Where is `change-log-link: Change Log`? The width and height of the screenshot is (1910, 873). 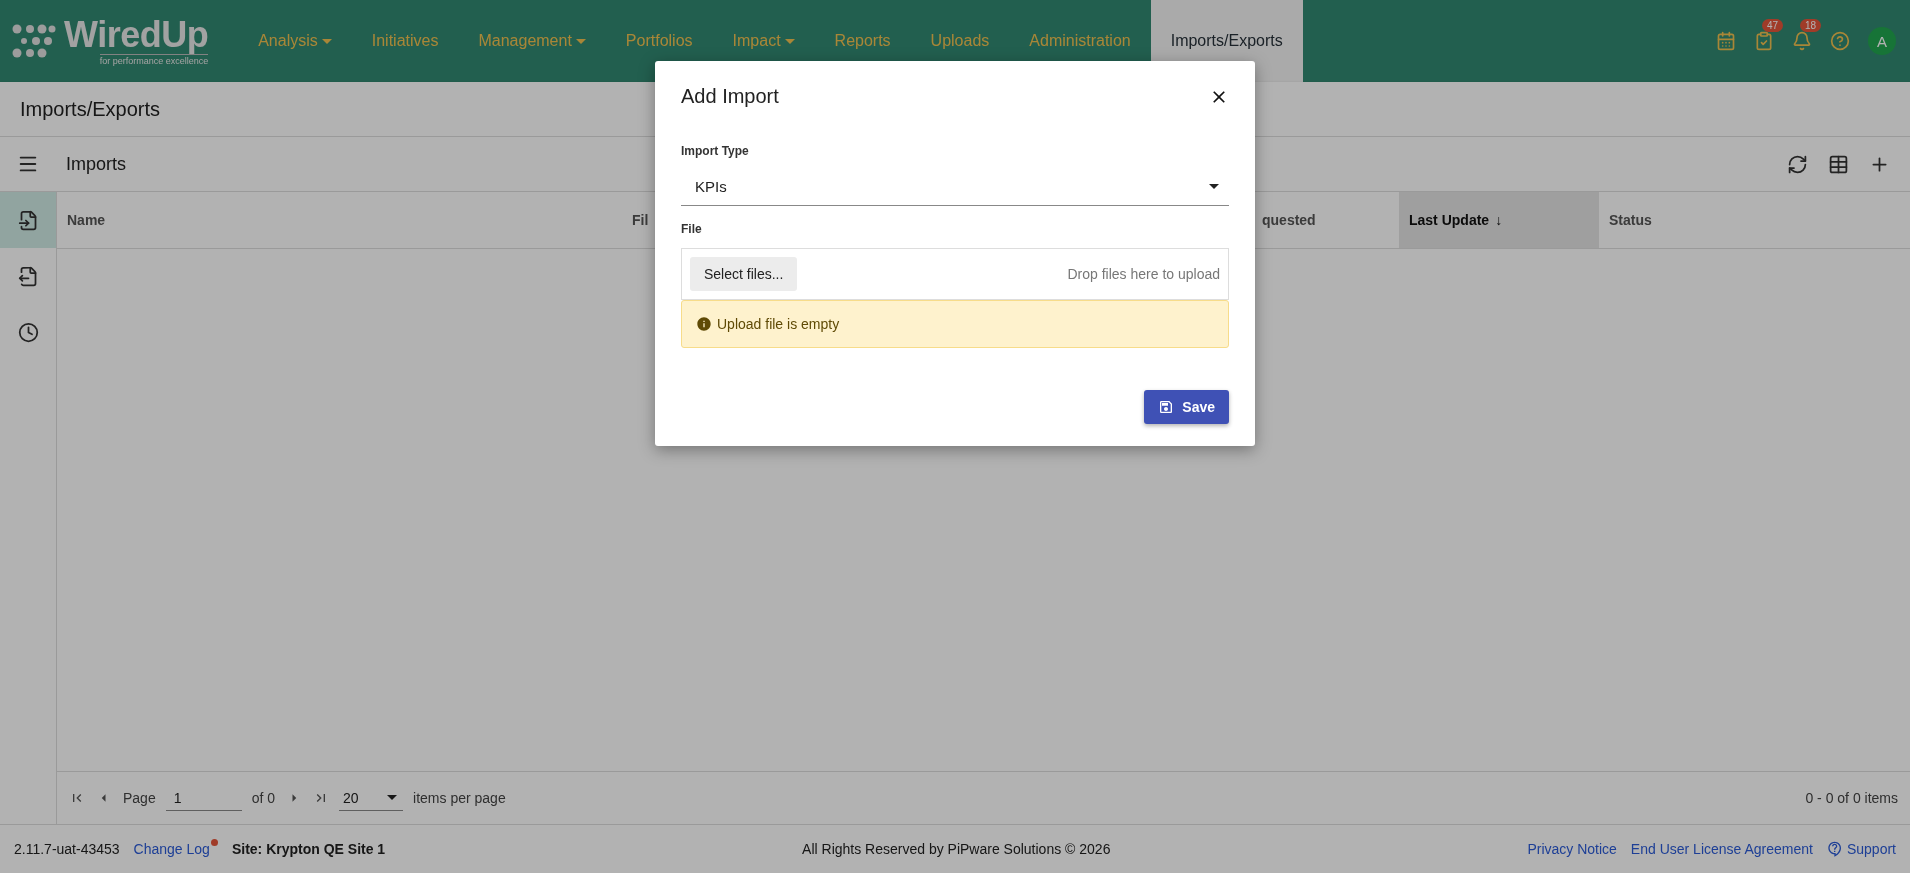 change-log-link: Change Log is located at coordinates (171, 849).